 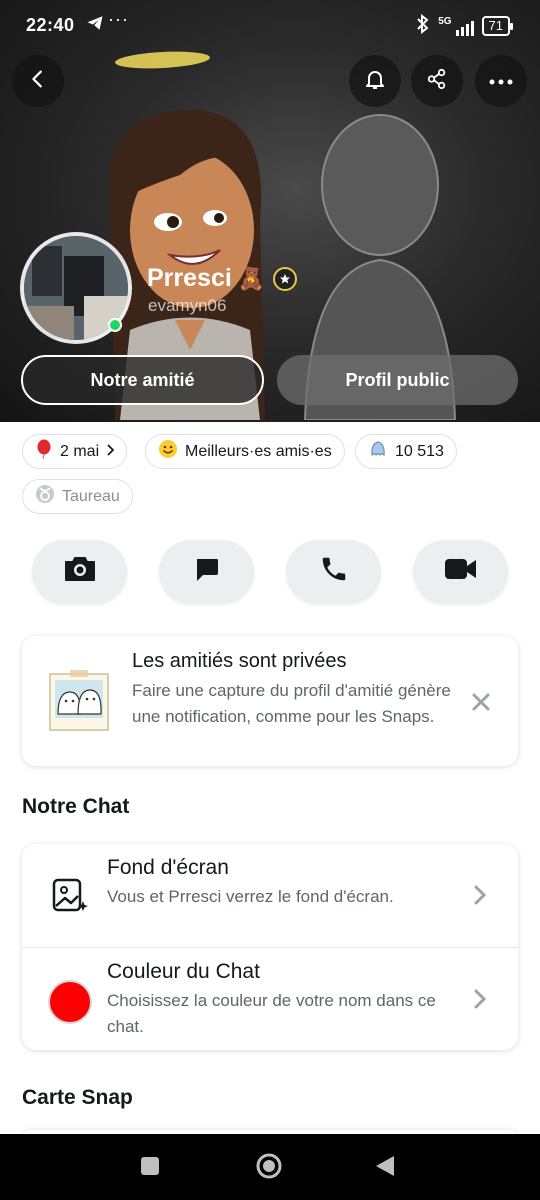 I want to click on status-indicators: 5G 71, so click(x=465, y=25).